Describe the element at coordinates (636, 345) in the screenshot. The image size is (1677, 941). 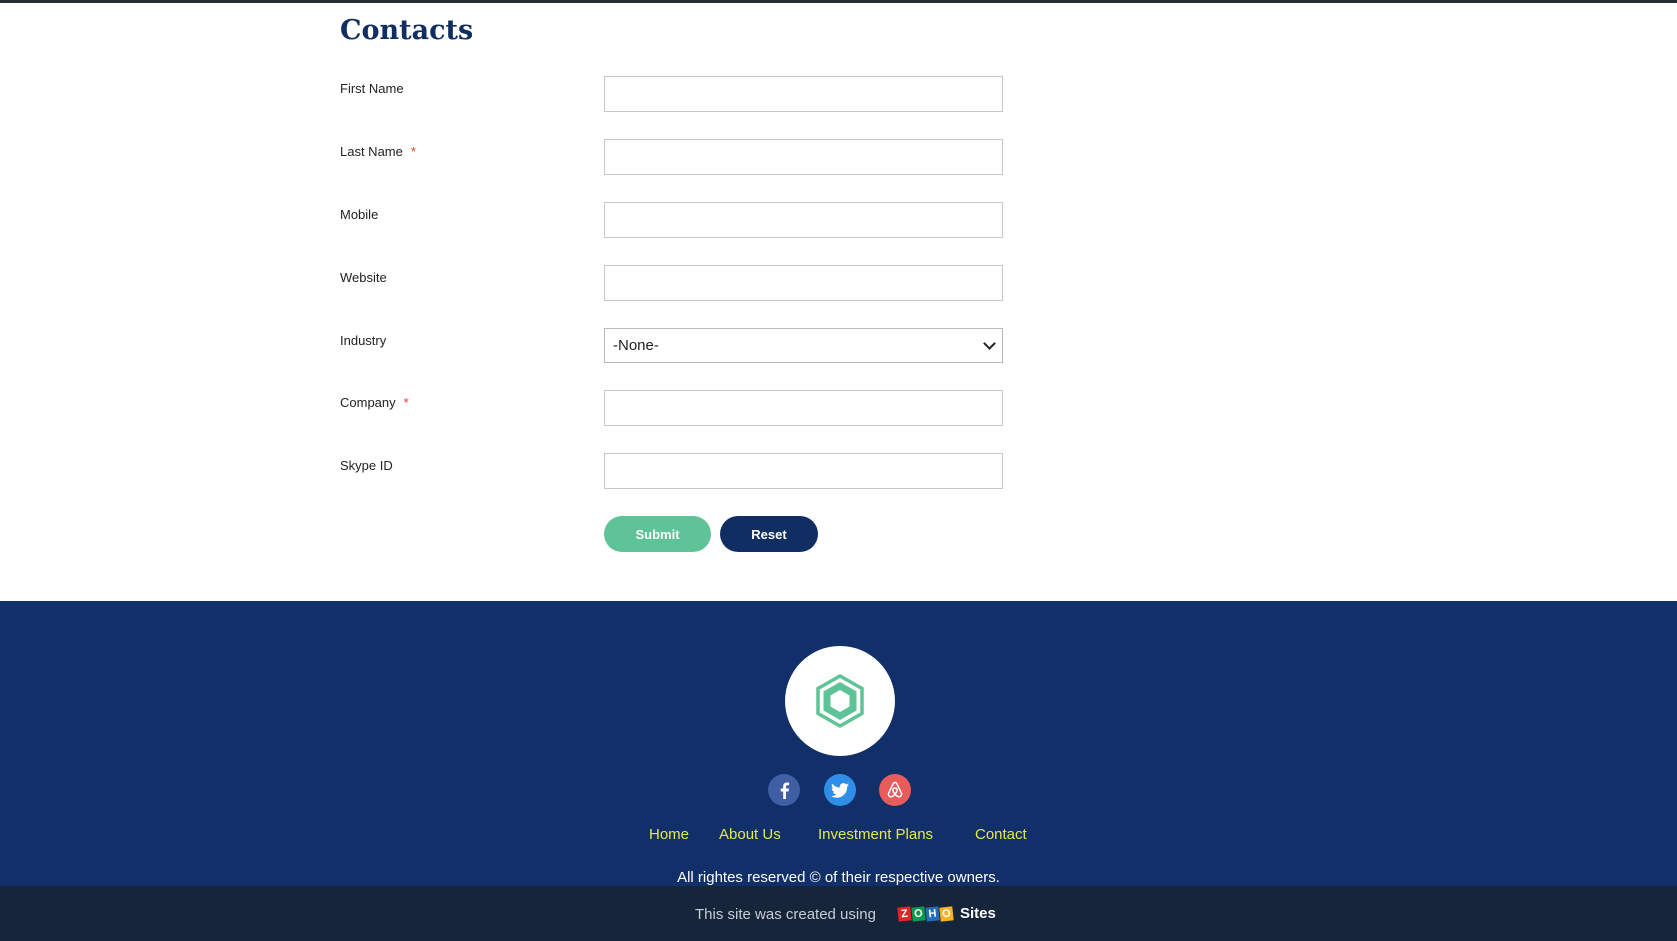
I see `industry-selected-value: -None-` at that location.